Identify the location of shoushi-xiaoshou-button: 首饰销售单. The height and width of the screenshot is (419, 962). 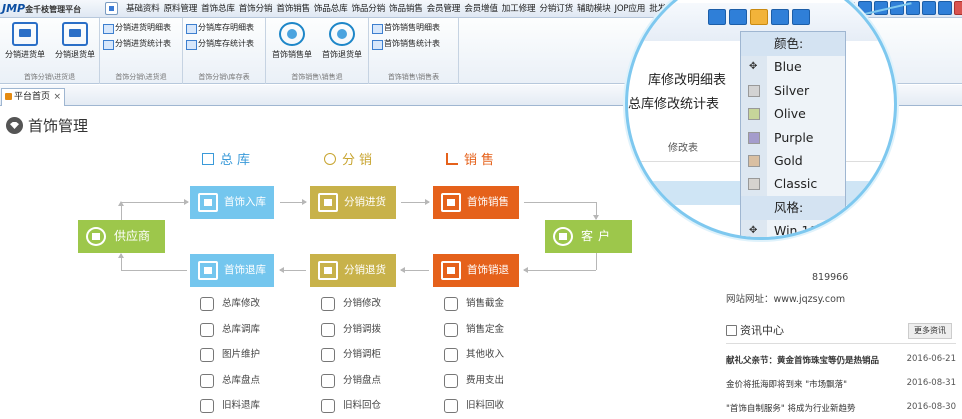
(292, 43).